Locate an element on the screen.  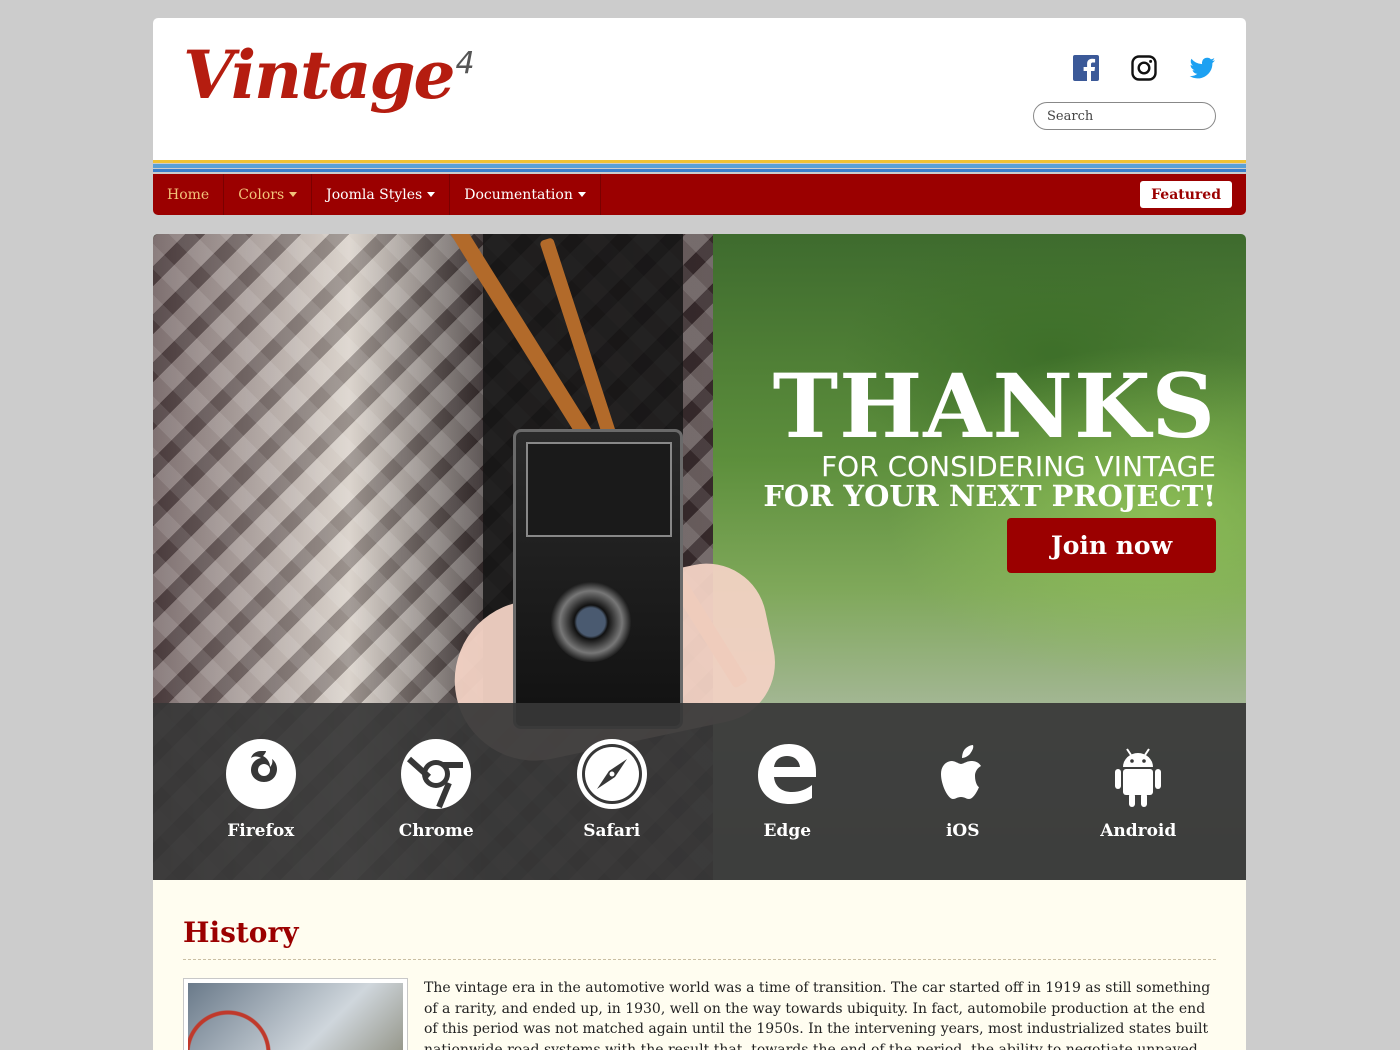
browser-label: Chrome is located at coordinates (436, 831).